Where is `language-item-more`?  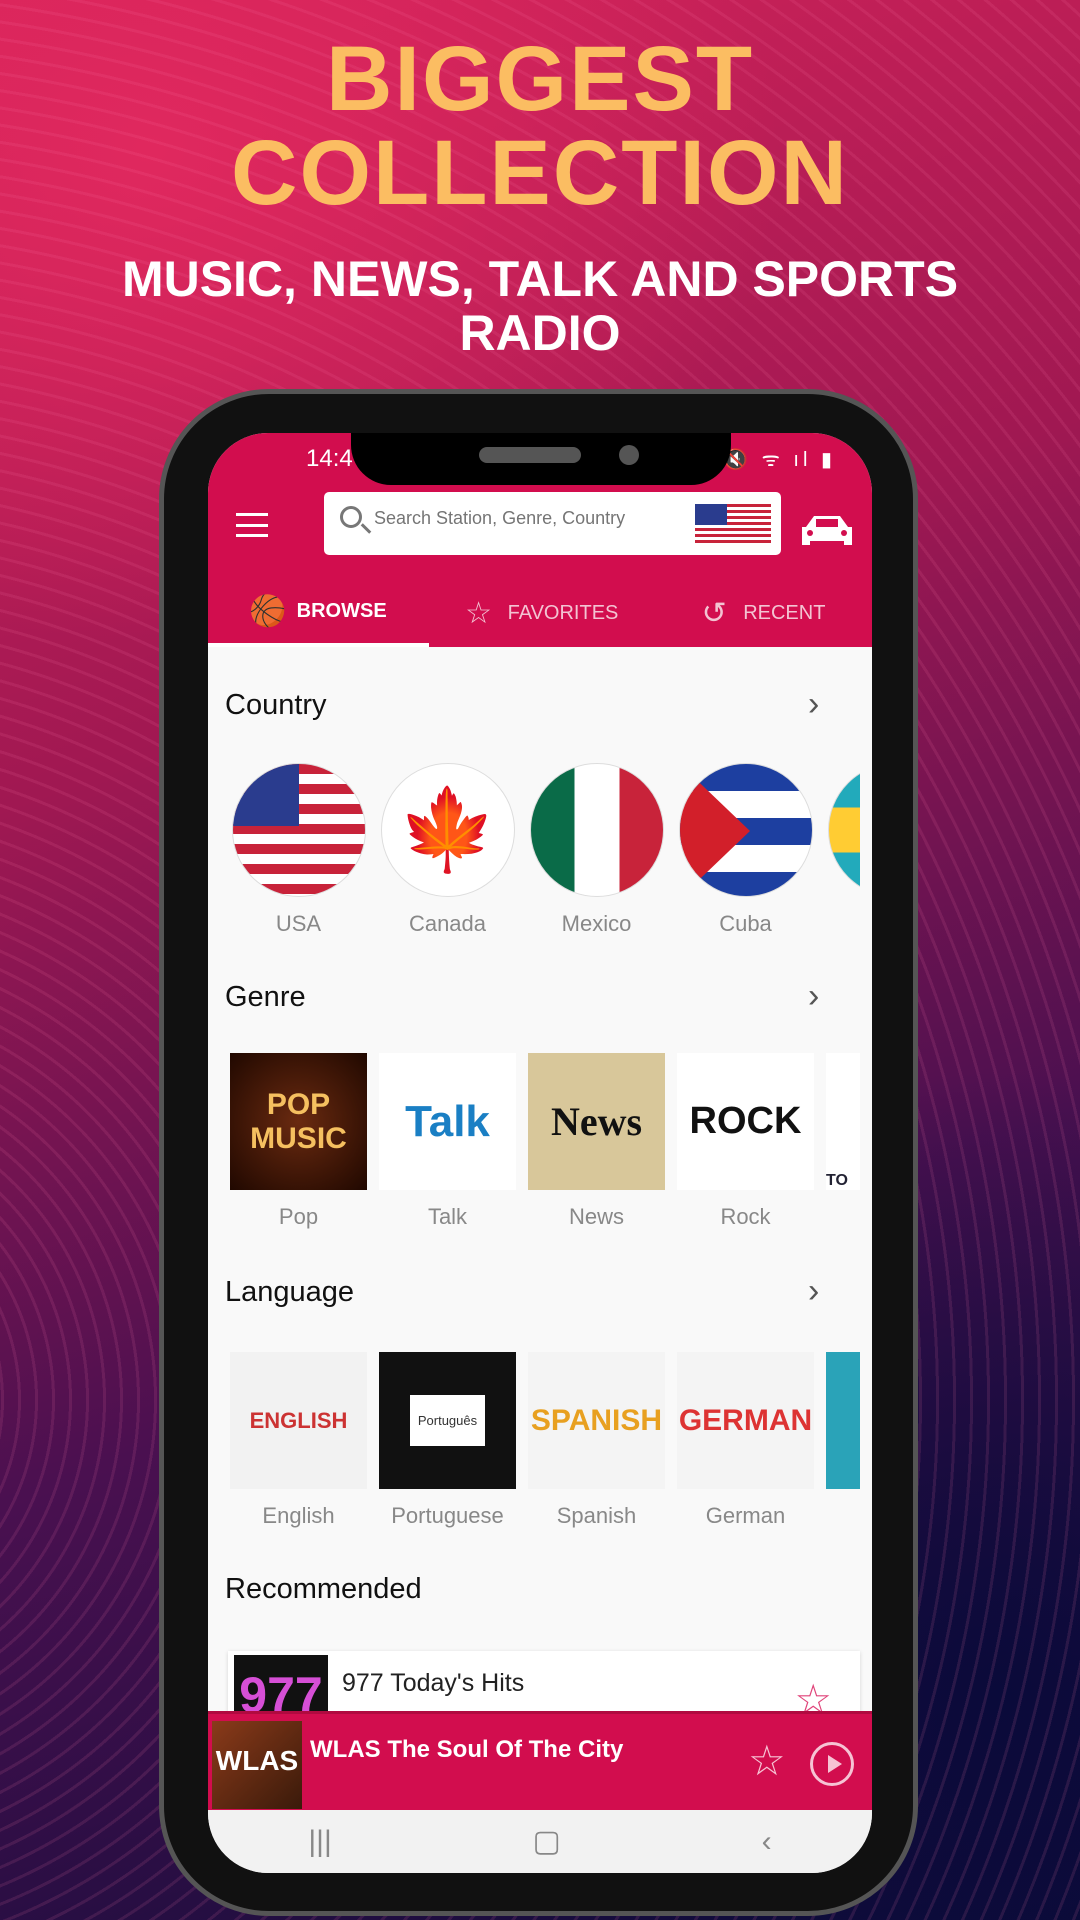
language-item-more is located at coordinates (843, 1440).